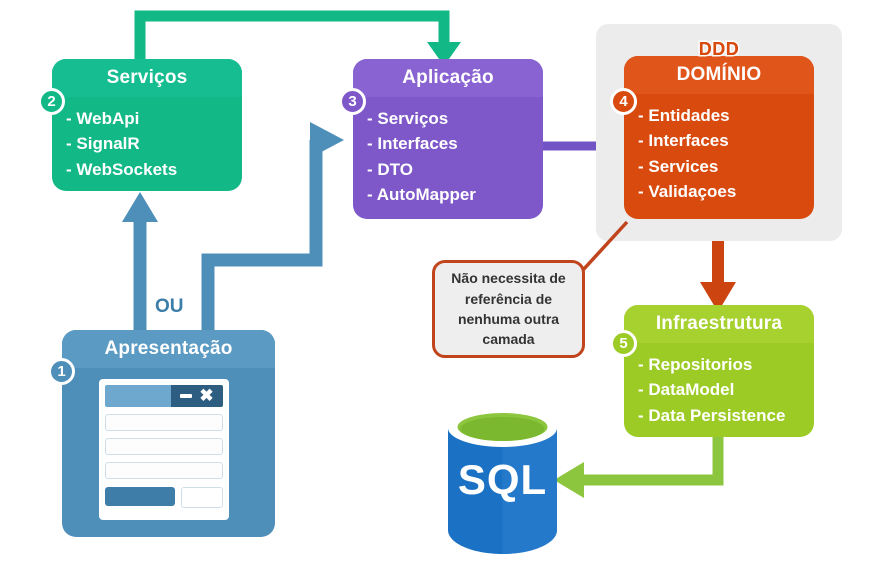  Describe the element at coordinates (390, 169) in the screenshot. I see `list-item: - DTO` at that location.